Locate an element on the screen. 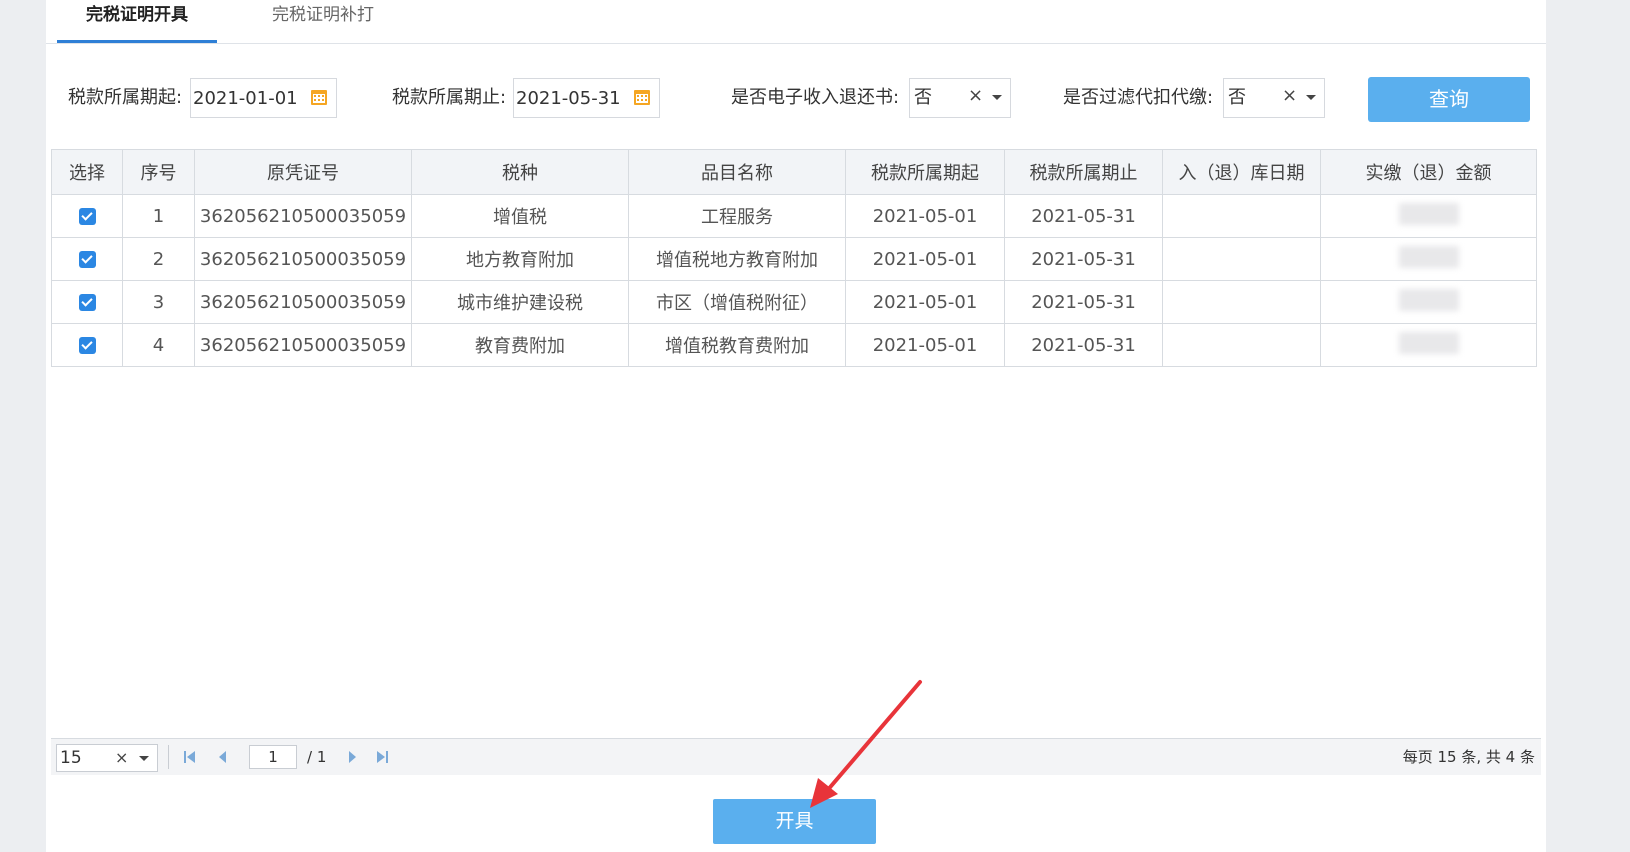 The image size is (1630, 852). start-date-field is located at coordinates (263, 98).